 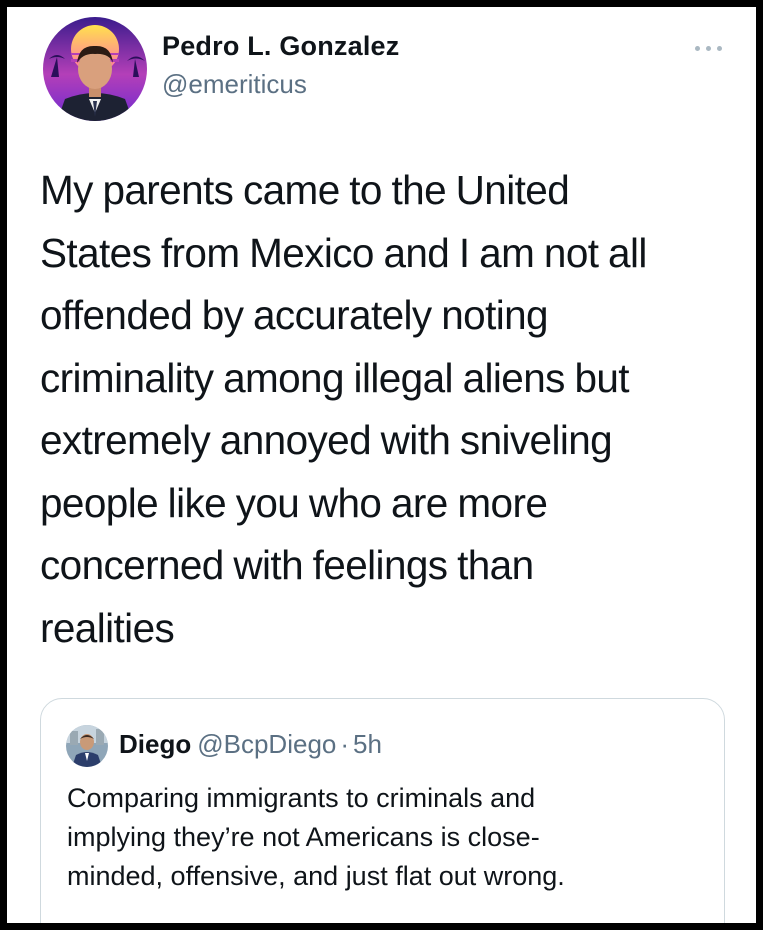 I want to click on quoted-handle: @BcpDiego, so click(x=266, y=744).